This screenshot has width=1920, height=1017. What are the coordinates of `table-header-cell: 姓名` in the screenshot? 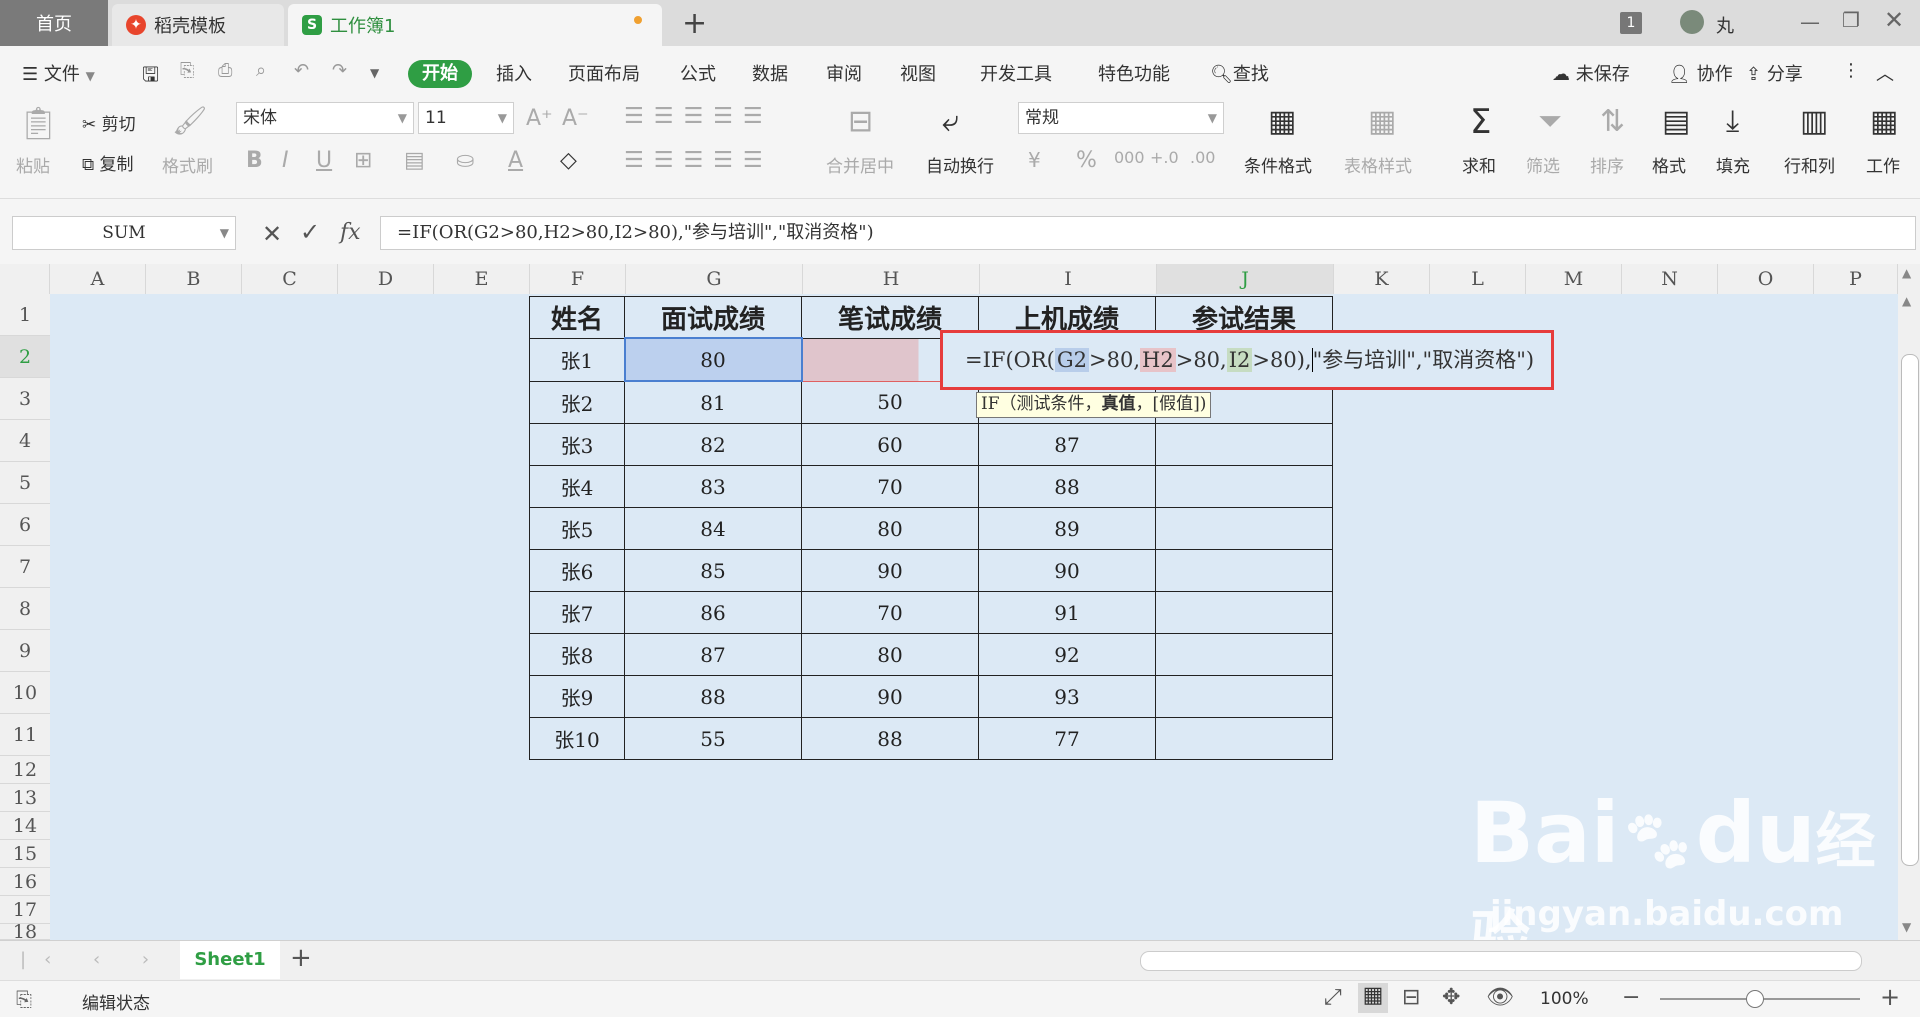 It's located at (577, 317).